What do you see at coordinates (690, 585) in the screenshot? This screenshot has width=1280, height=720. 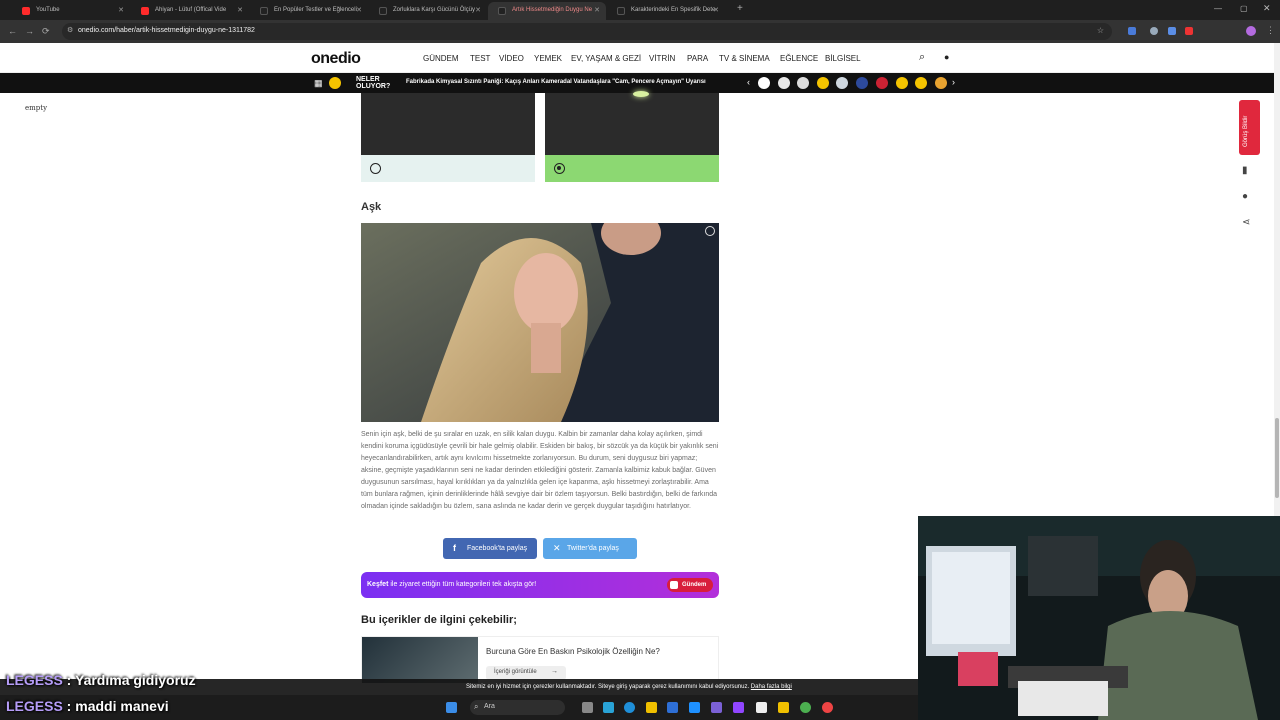 I see `gundem-button: Gündem` at bounding box center [690, 585].